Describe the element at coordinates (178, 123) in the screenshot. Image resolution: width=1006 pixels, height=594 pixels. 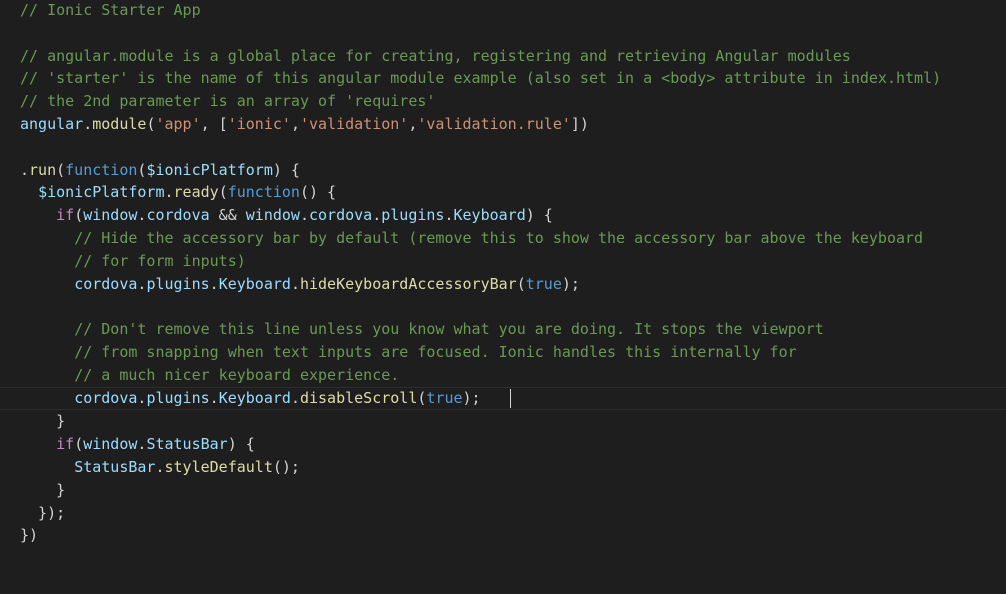
I see `code-token-string: 'app'` at that location.